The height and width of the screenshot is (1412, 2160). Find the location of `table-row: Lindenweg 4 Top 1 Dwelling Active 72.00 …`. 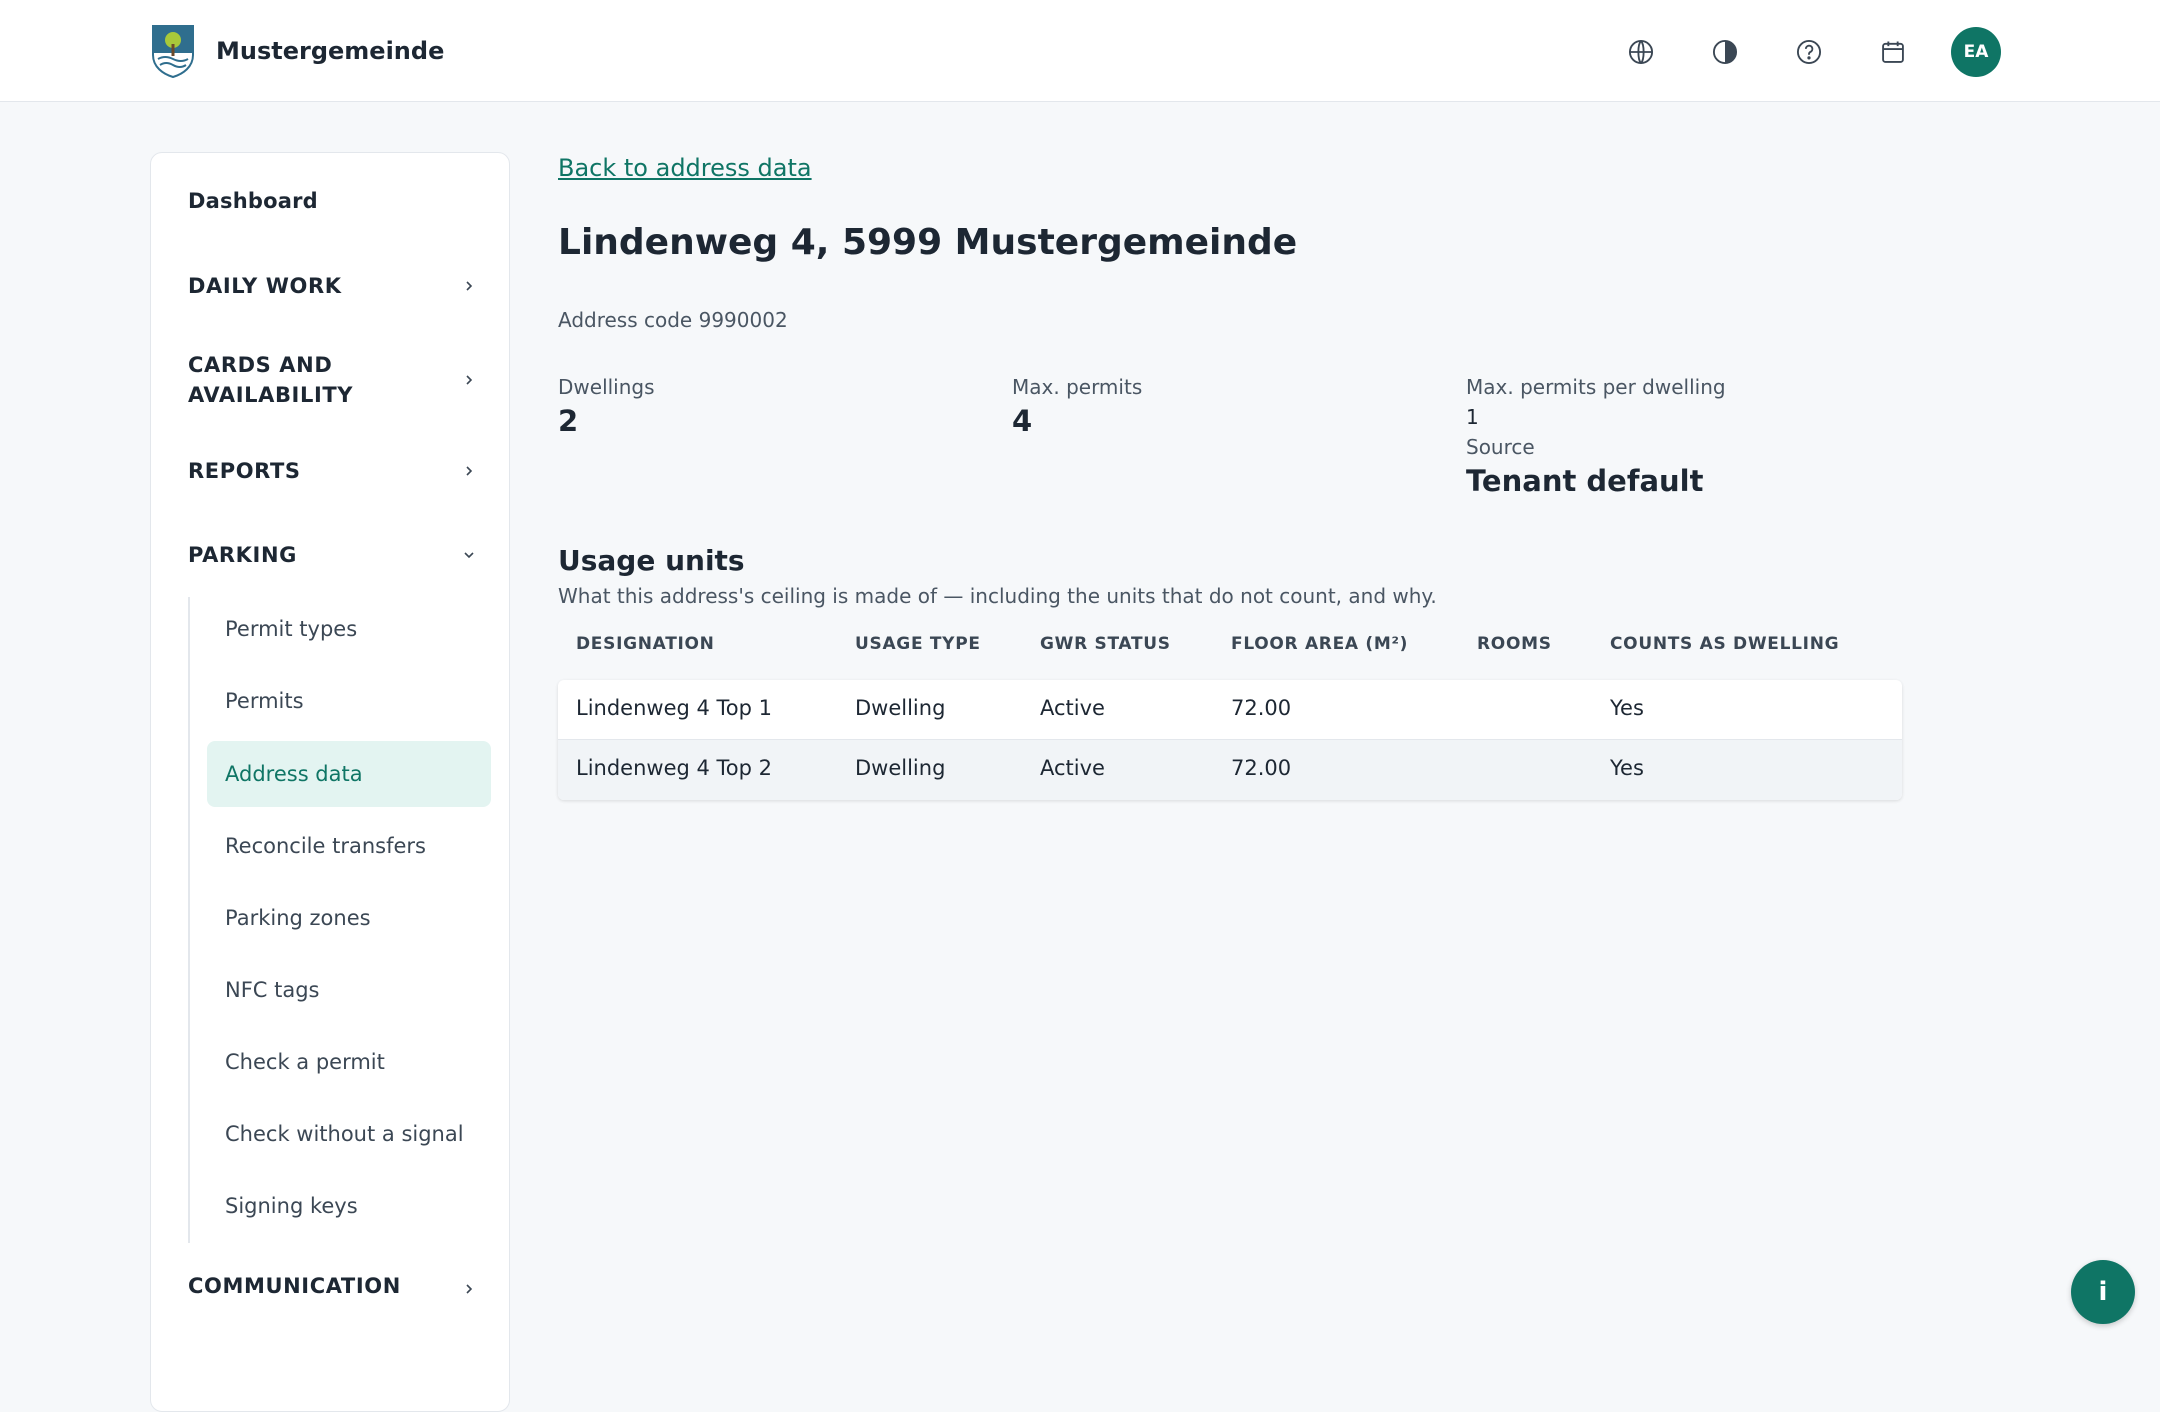

table-row: Lindenweg 4 Top 1 Dwelling Active 72.00 … is located at coordinates (1230, 710).